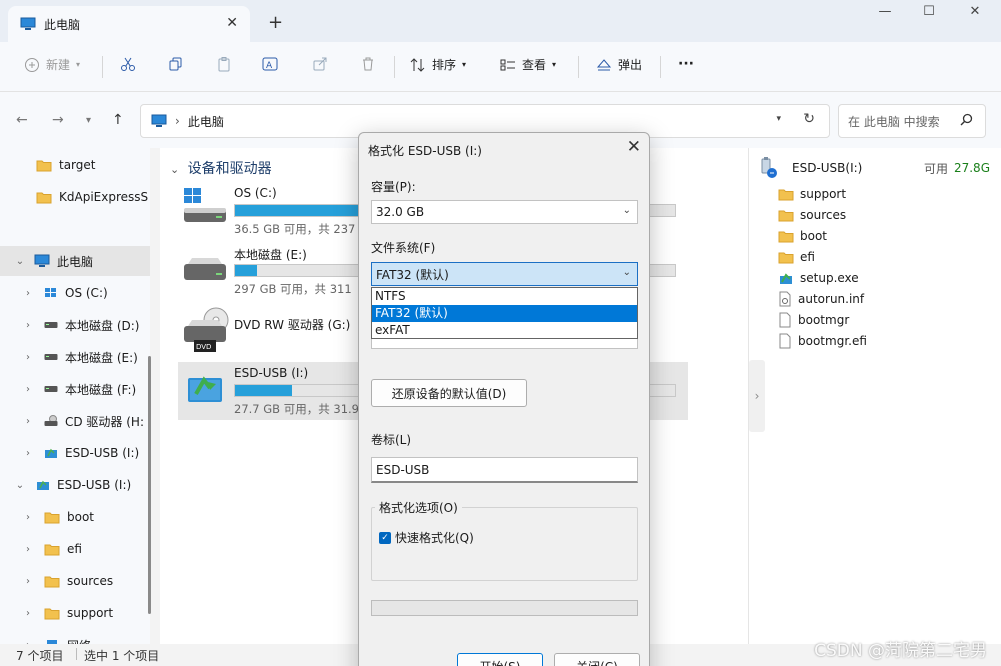 The image size is (1001, 666). I want to click on nav-item-drive-d: › 本地磁盘 (D:), so click(75, 325).